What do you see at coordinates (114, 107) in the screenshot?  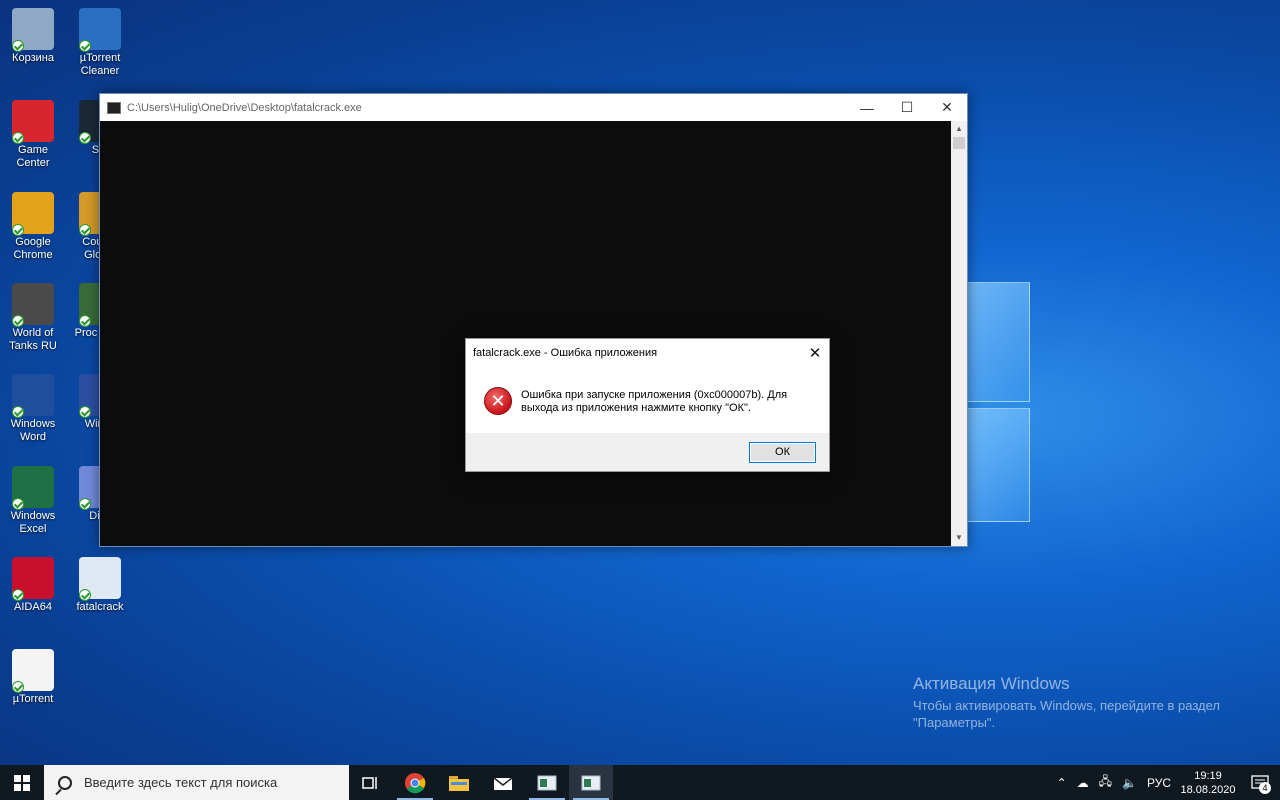 I see `console-app-icon` at bounding box center [114, 107].